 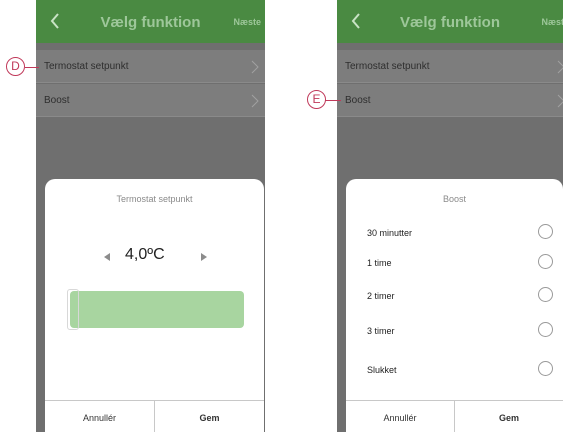 I want to click on callout-d: D, so click(x=15, y=66).